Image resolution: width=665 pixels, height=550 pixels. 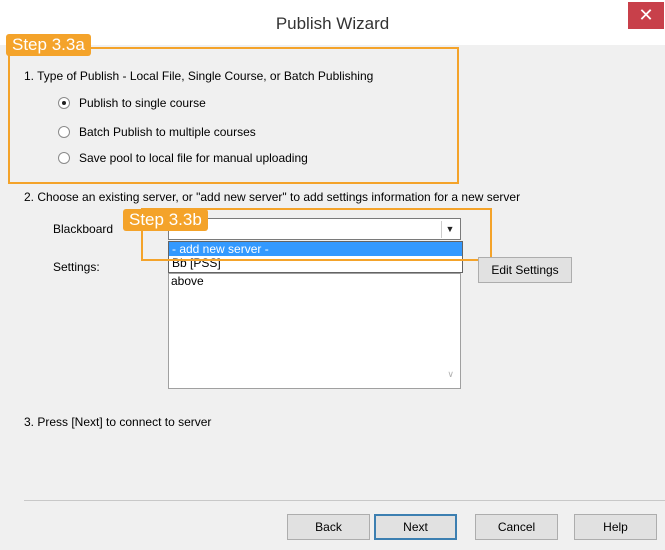 What do you see at coordinates (187, 281) in the screenshot?
I see `settings-text: above` at bounding box center [187, 281].